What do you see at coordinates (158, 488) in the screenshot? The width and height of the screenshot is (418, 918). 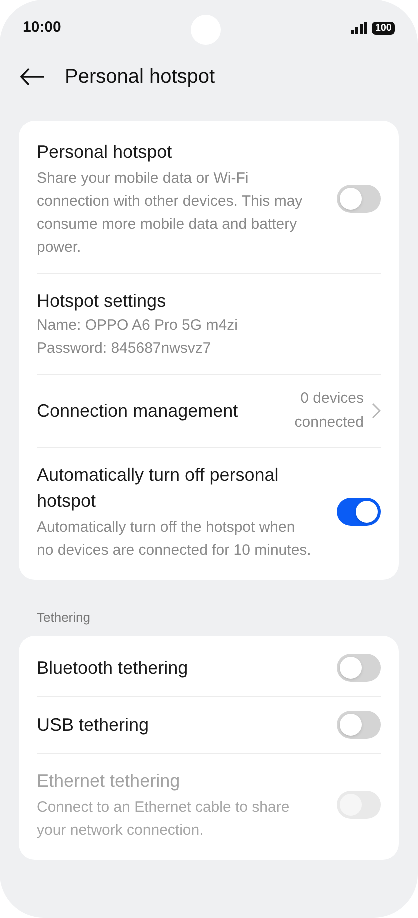 I see `item-title: Automatically turn off personal hotspot` at bounding box center [158, 488].